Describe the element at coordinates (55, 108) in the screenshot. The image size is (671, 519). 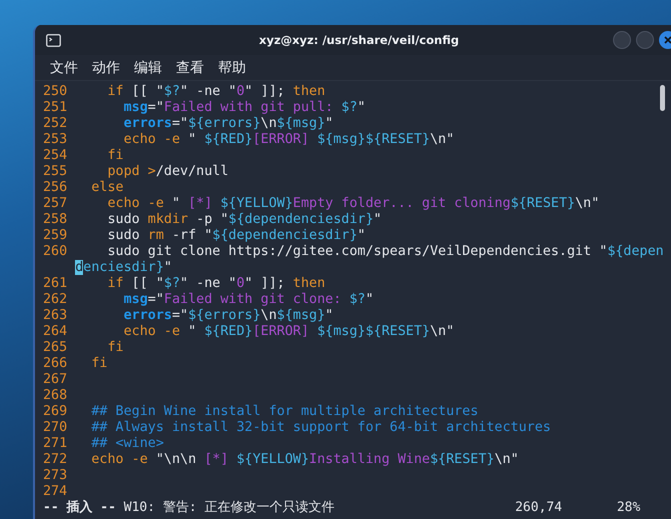
I see `line-number: 251` at that location.